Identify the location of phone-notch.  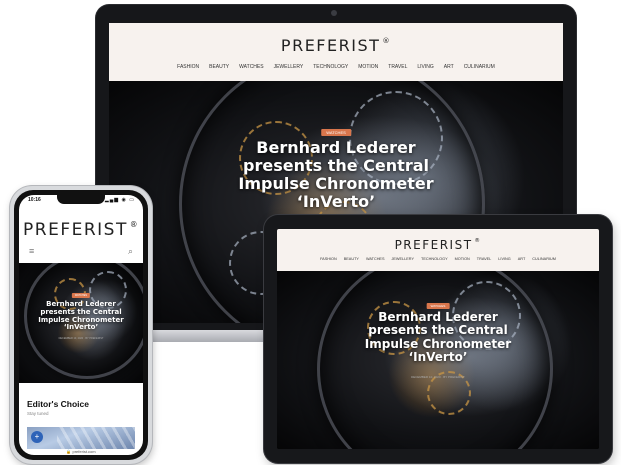
(81, 199).